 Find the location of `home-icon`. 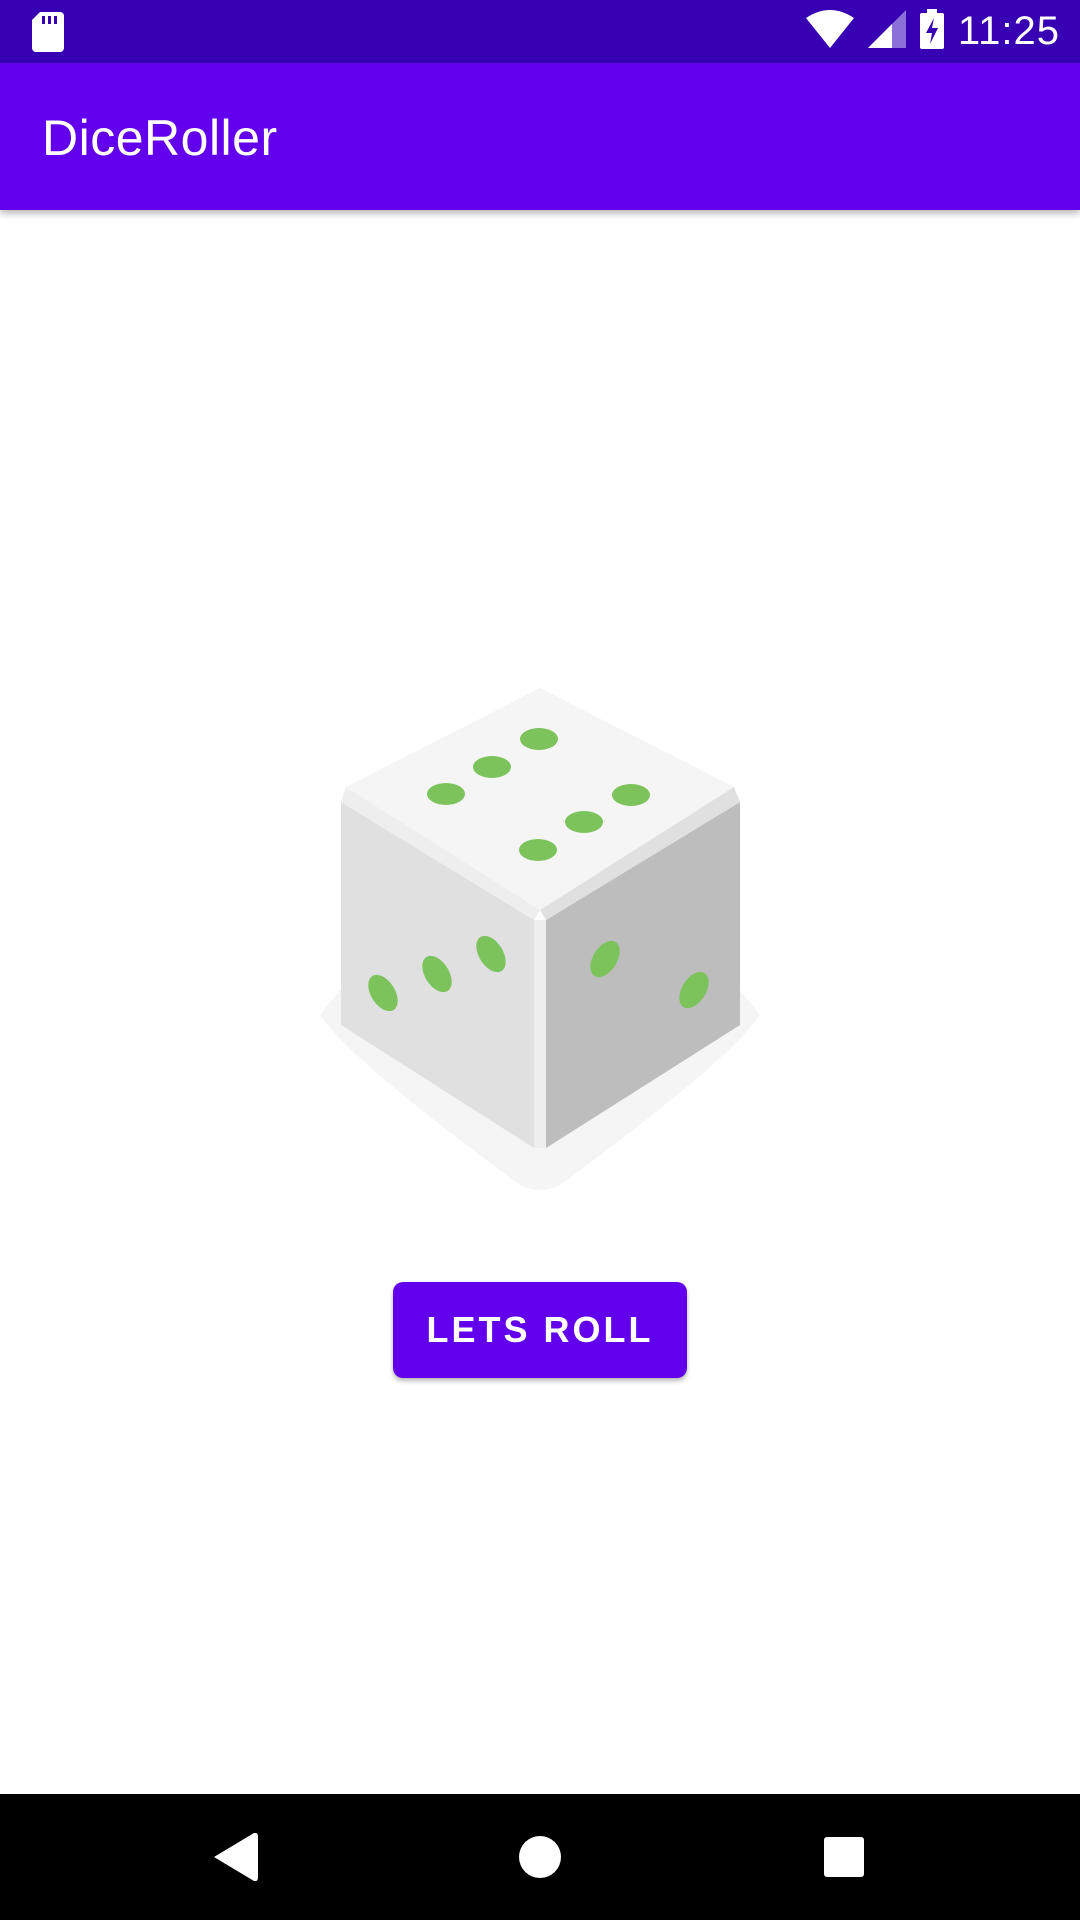

home-icon is located at coordinates (540, 1857).